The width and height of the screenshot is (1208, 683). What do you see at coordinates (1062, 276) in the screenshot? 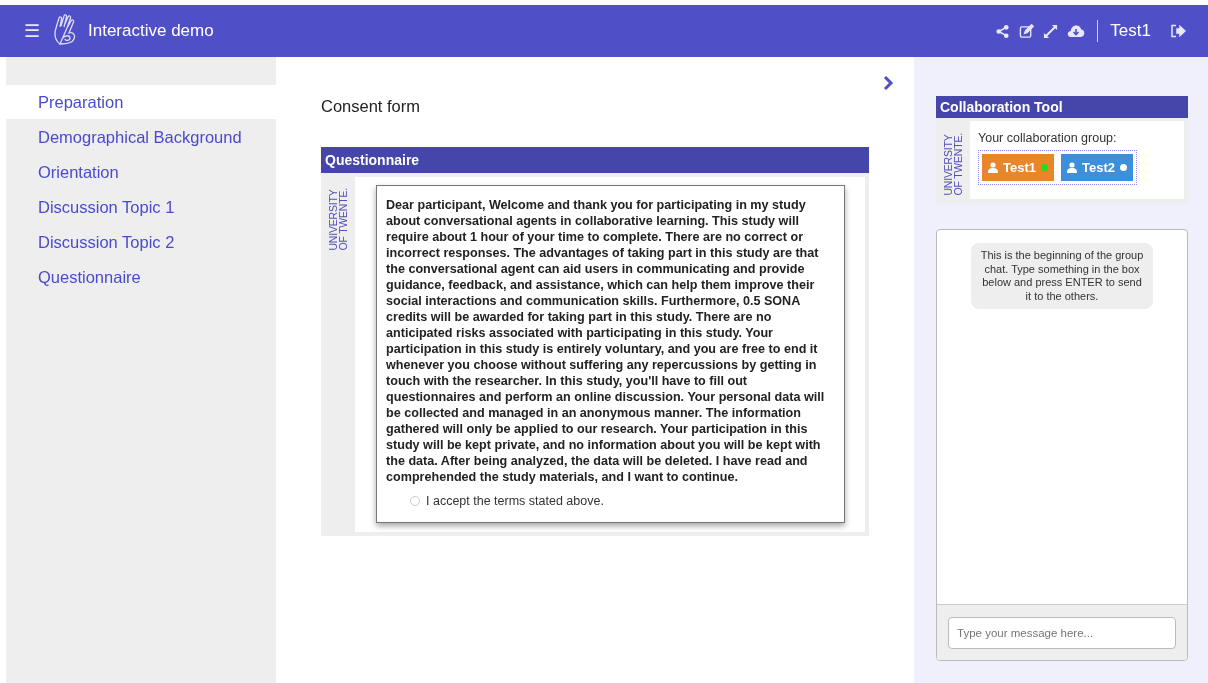
I see `system-message: This is the beginning of the group chat. Type something in the box below and press ENTER to send it to the others.` at bounding box center [1062, 276].